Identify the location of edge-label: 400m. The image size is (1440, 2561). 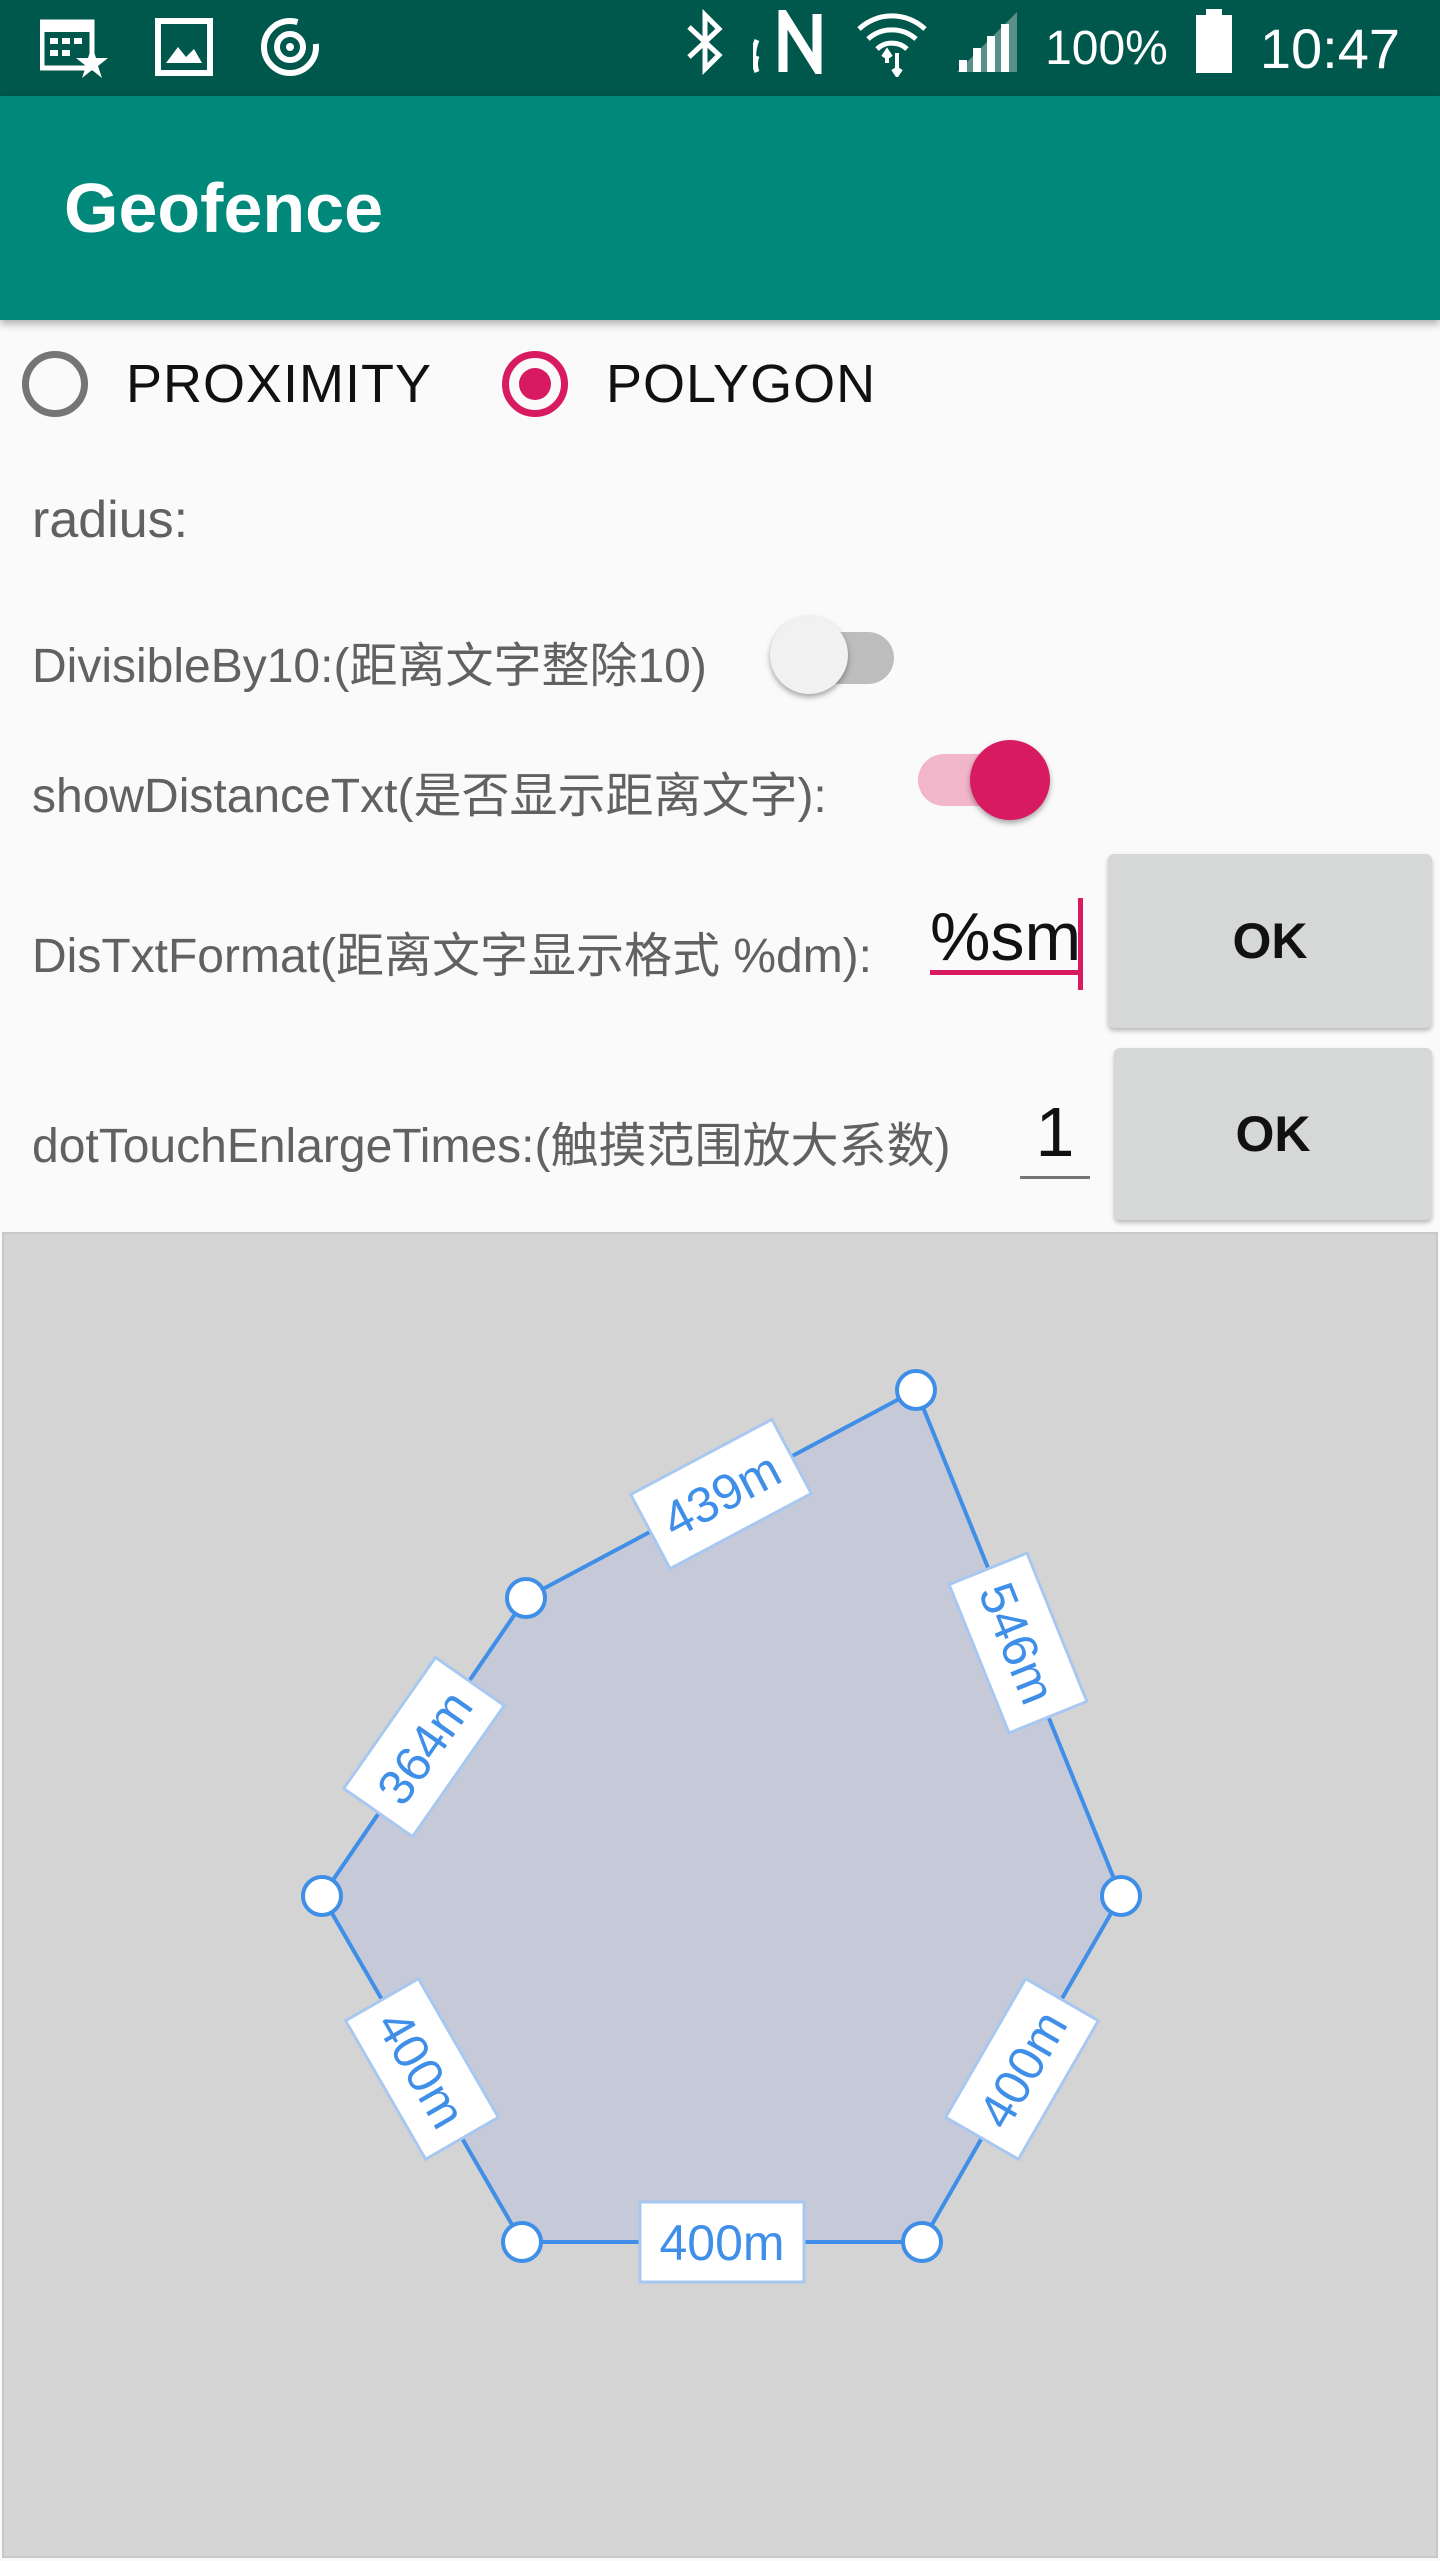
(721, 2243).